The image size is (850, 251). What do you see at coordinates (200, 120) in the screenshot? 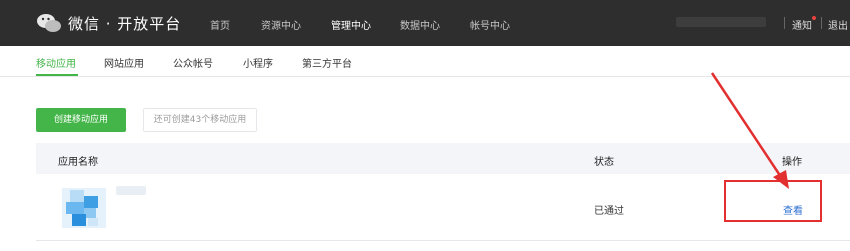
I see `quota-info: 还可创建43个移动应用` at bounding box center [200, 120].